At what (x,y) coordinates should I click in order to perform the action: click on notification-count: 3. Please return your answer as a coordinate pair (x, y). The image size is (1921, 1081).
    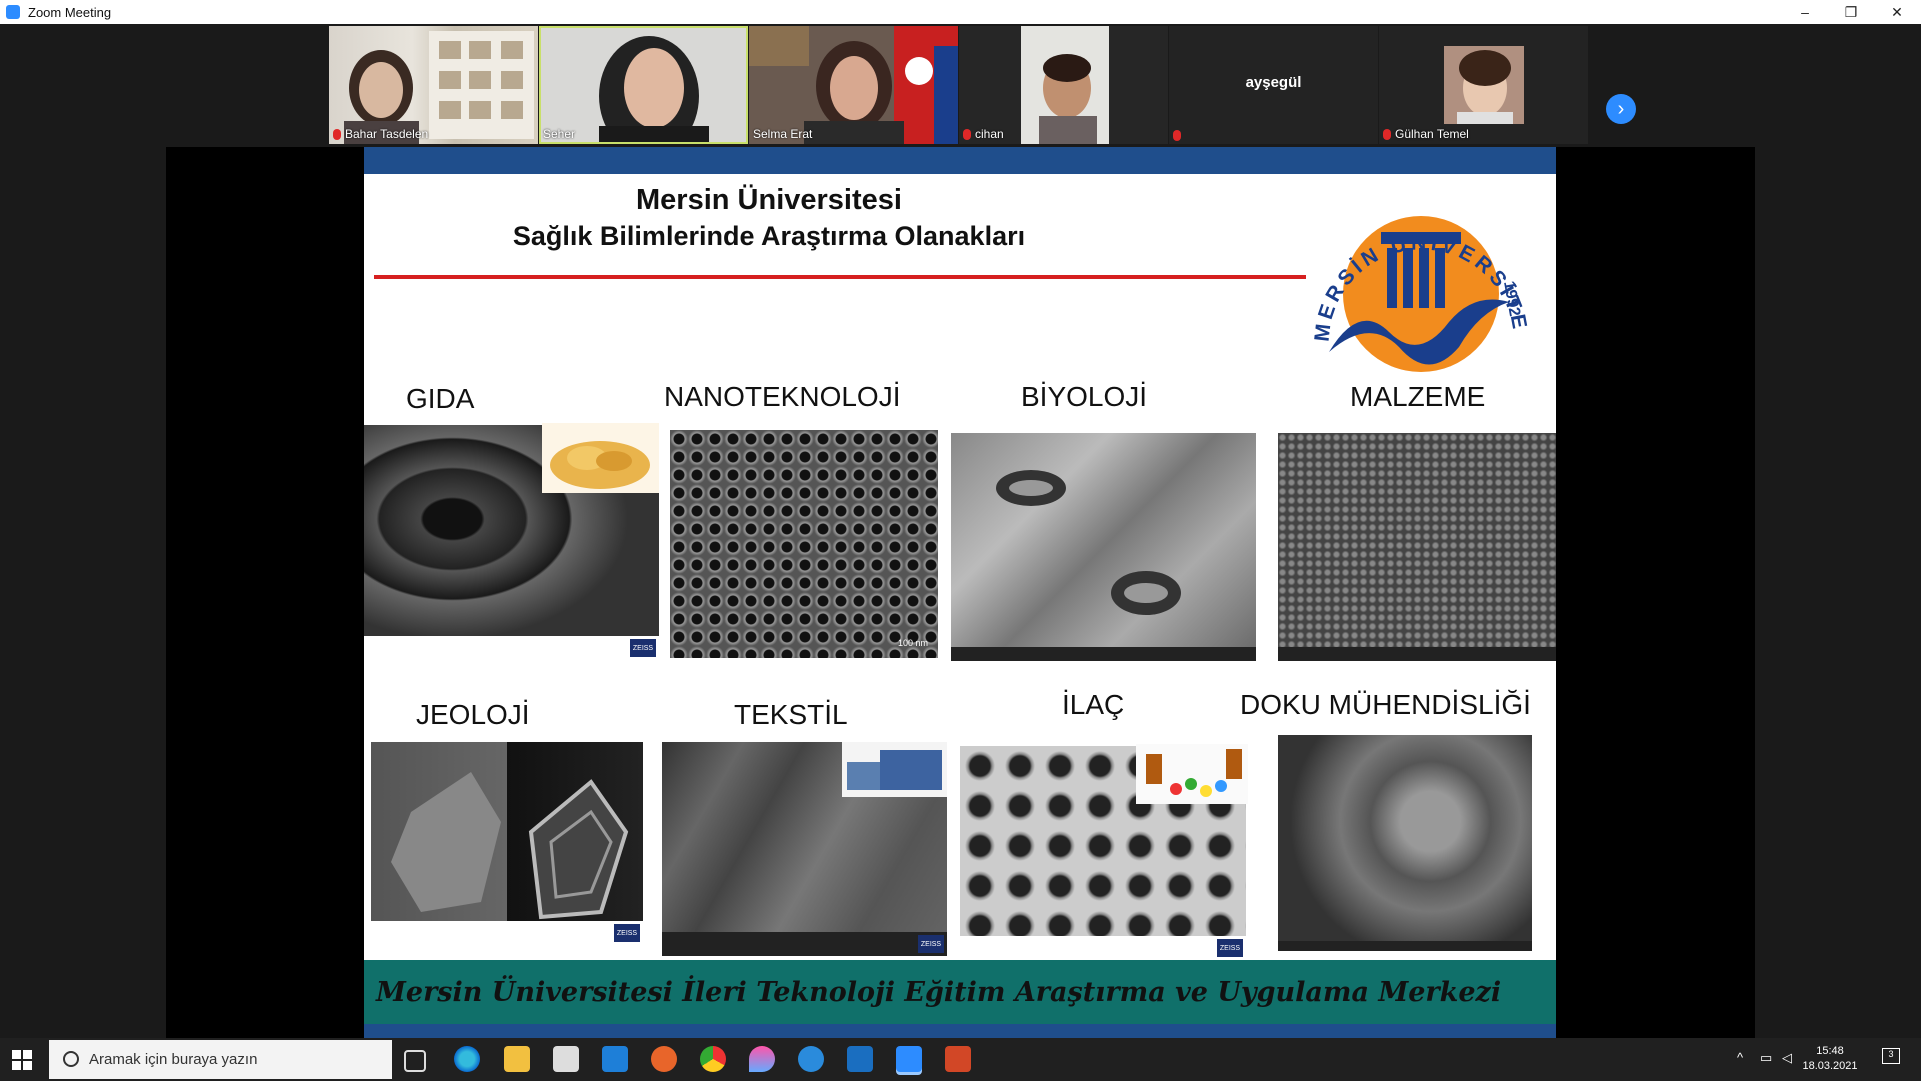
    Looking at the image, I should click on (1891, 1054).